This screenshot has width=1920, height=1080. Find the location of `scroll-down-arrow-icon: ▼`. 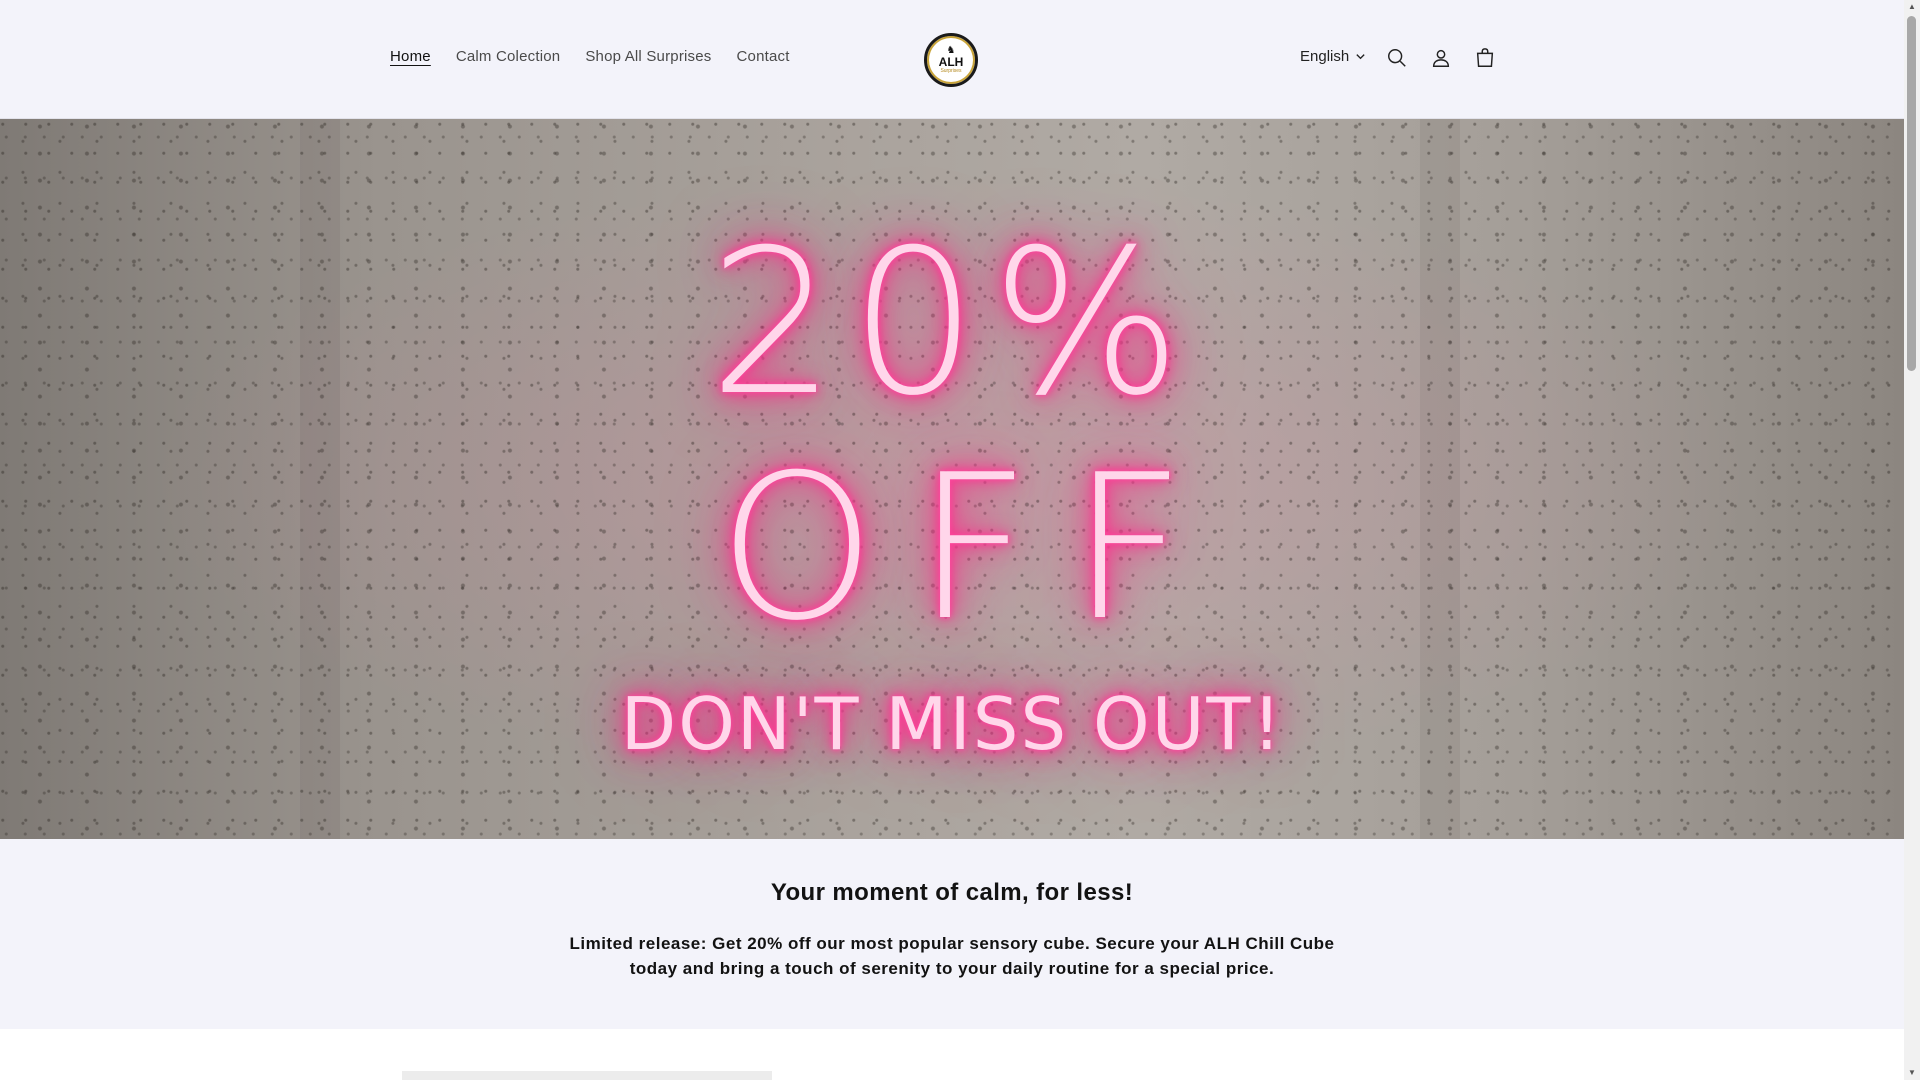

scroll-down-arrow-icon: ▼ is located at coordinates (1912, 1073).